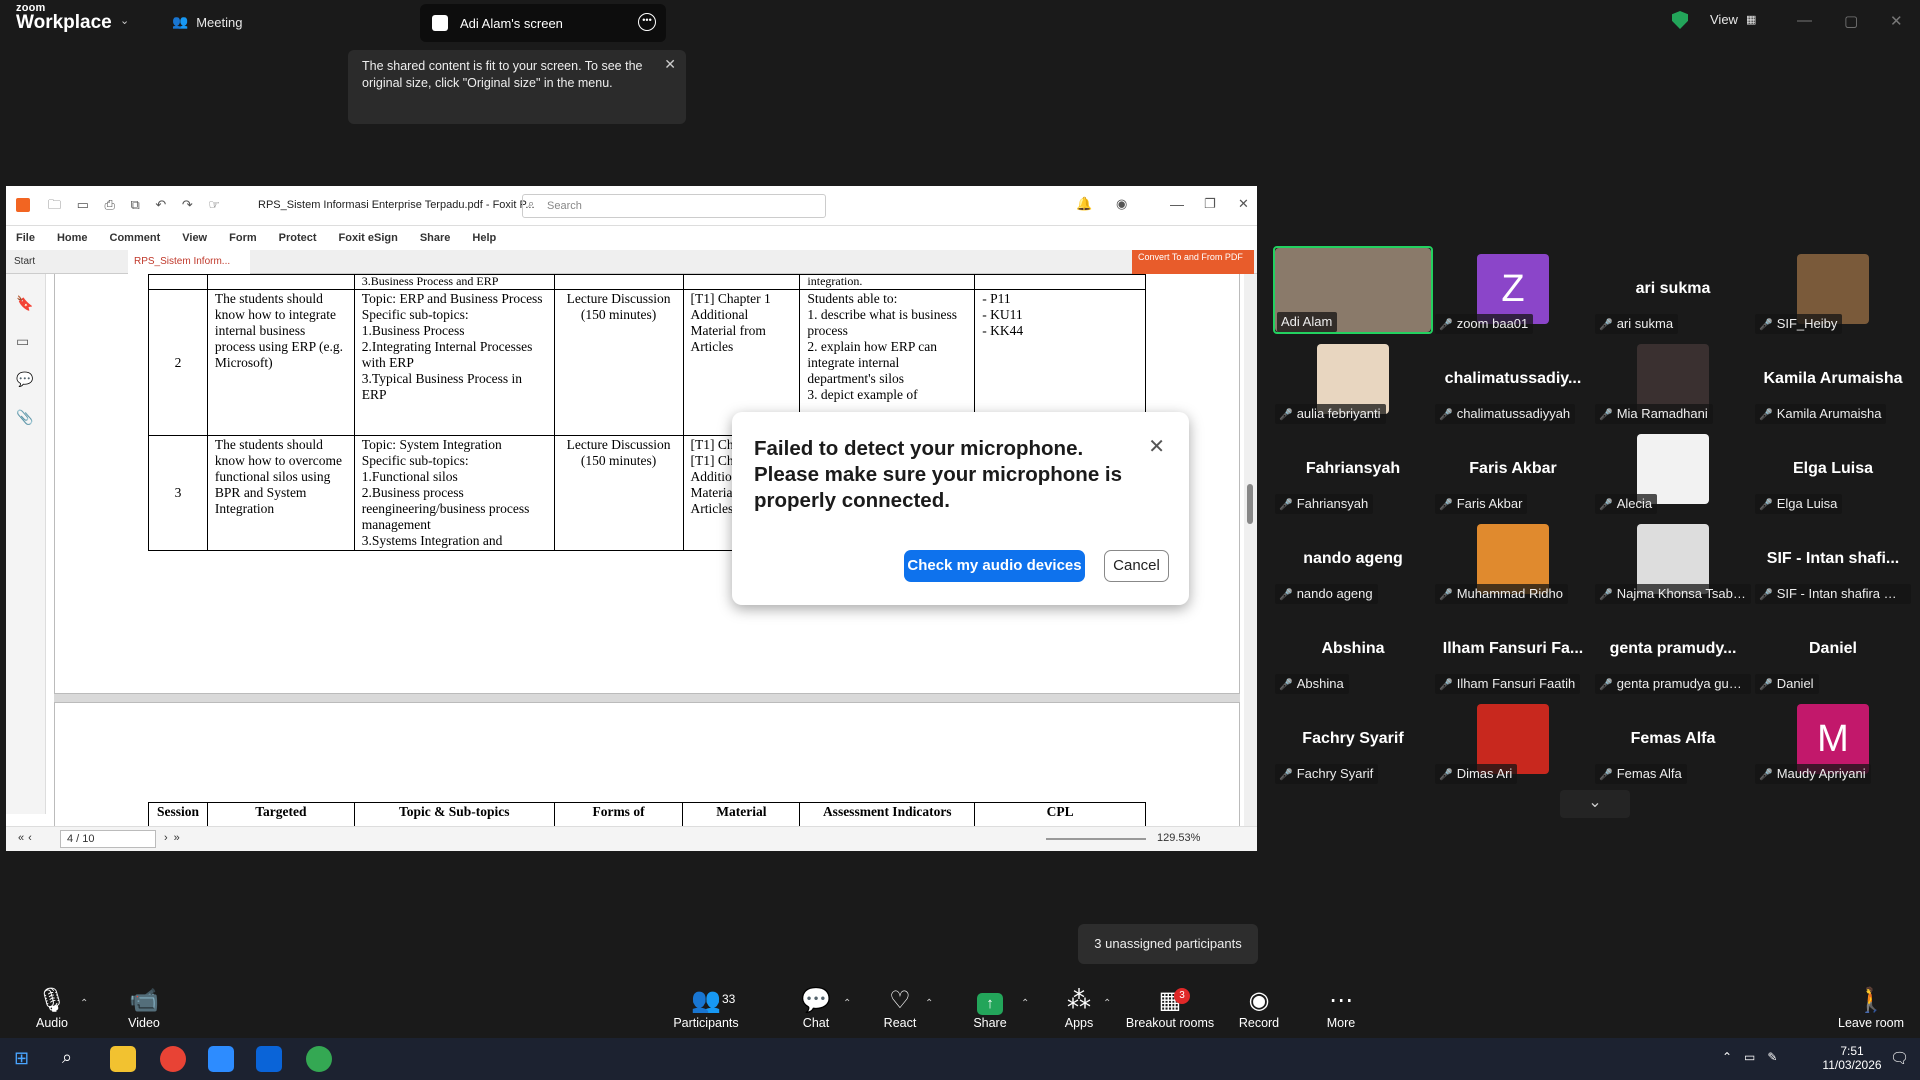 The image size is (1920, 1080). Describe the element at coordinates (1833, 290) in the screenshot. I see `participant-tile: 🎤 SIF_Heiby` at that location.